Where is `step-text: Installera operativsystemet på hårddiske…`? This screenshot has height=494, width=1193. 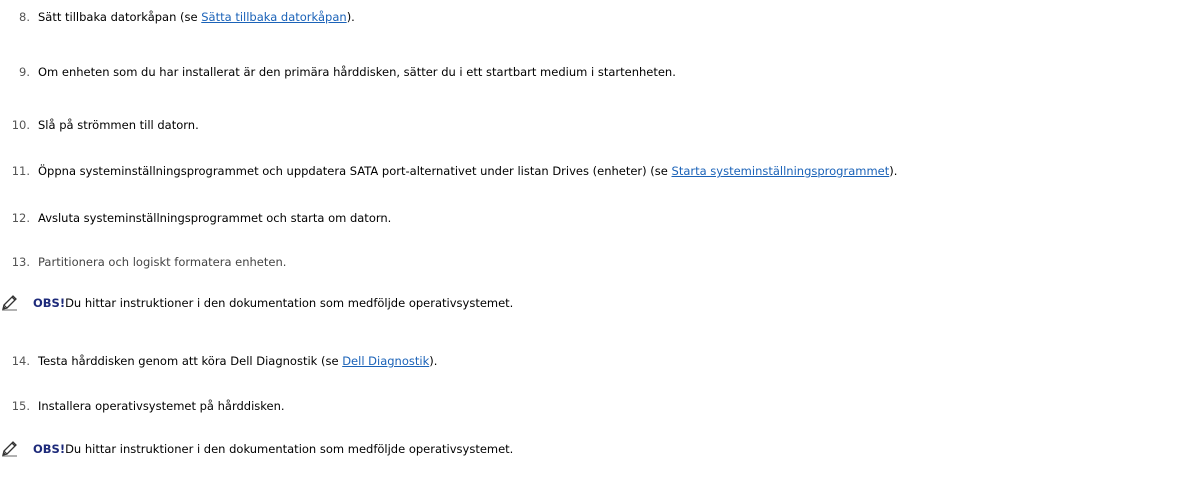 step-text: Installera operativsystemet på hårddiske… is located at coordinates (161, 406).